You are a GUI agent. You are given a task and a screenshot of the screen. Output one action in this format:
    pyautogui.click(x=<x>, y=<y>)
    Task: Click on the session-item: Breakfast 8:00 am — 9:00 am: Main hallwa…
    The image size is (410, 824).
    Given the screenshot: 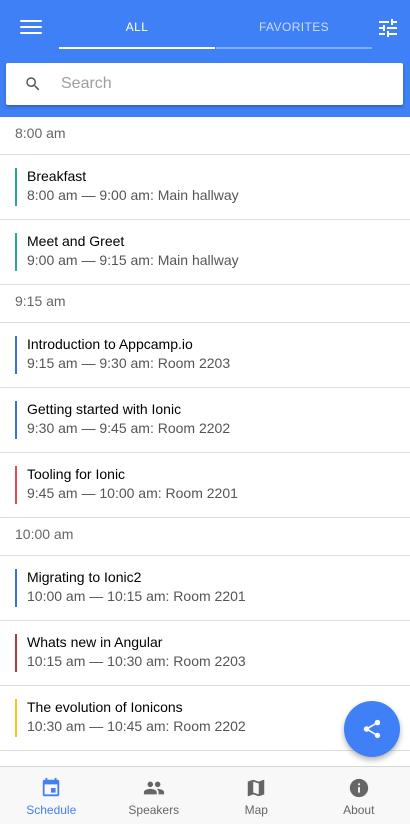 What is the action you would take?
    pyautogui.click(x=205, y=187)
    